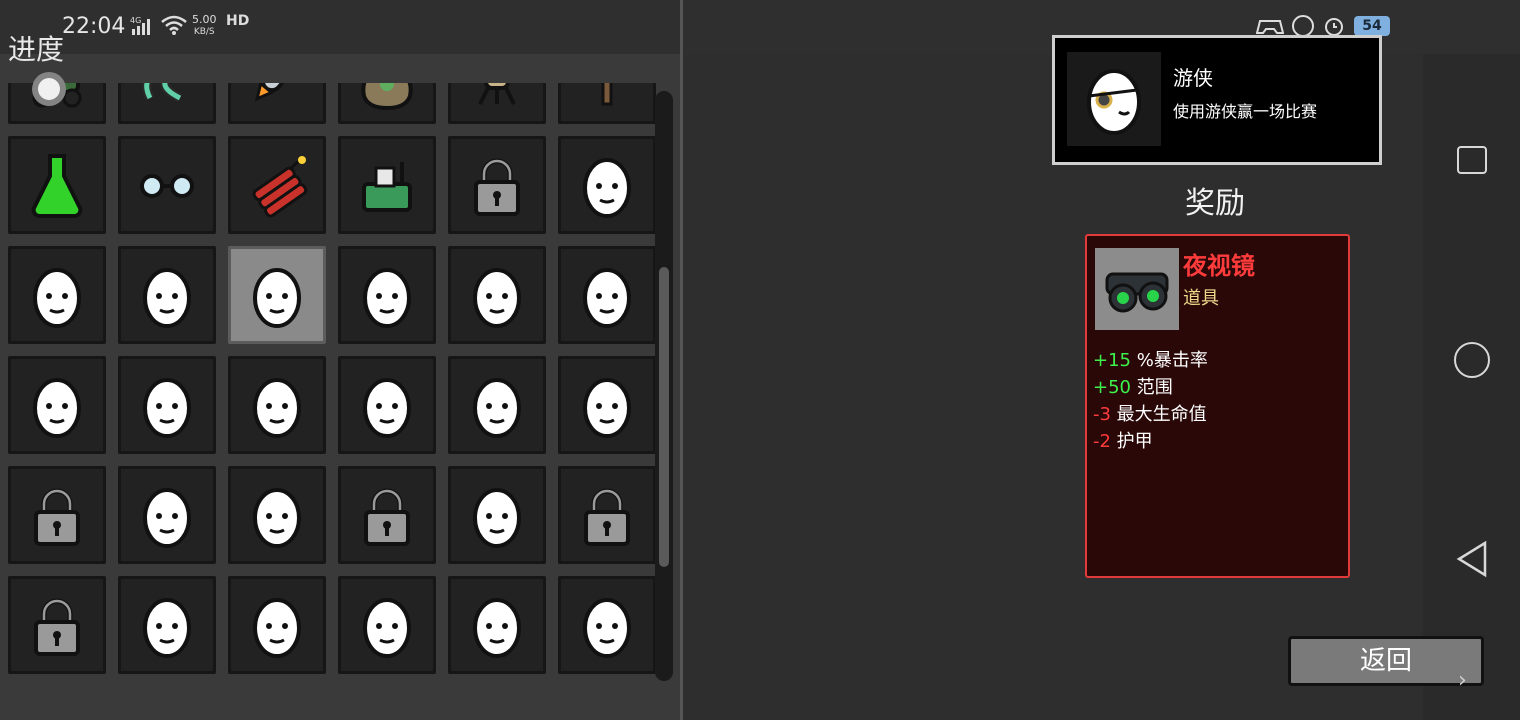 The height and width of the screenshot is (720, 1520). I want to click on scrollbar-thumb, so click(664, 417).